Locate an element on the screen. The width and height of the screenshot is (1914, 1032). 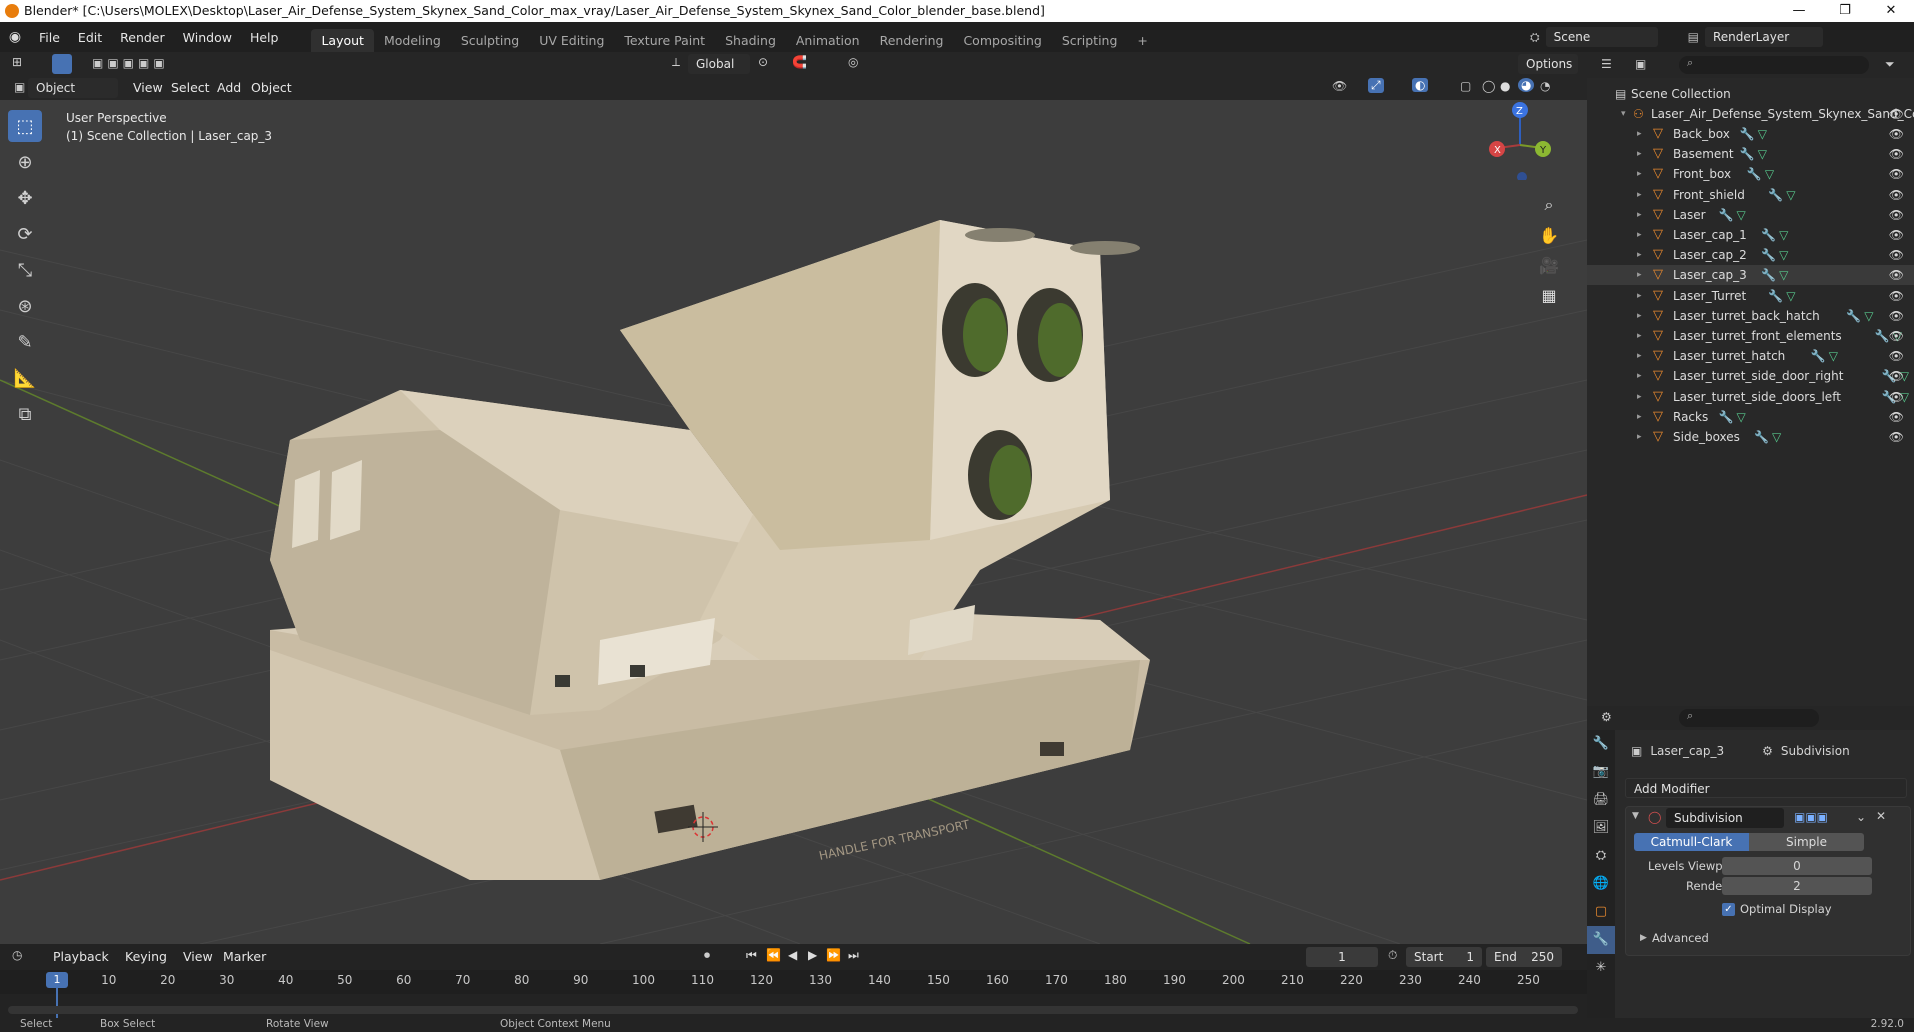
transform-tool-icon: ⊛ is located at coordinates (25, 306).